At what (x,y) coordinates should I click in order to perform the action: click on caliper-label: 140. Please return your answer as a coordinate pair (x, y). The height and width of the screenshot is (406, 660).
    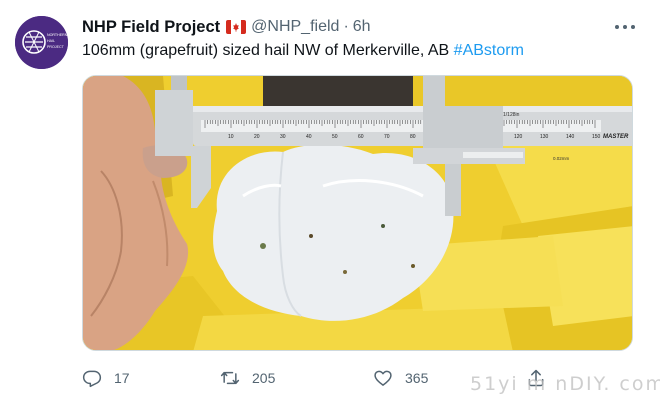
    Looking at the image, I should click on (570, 137).